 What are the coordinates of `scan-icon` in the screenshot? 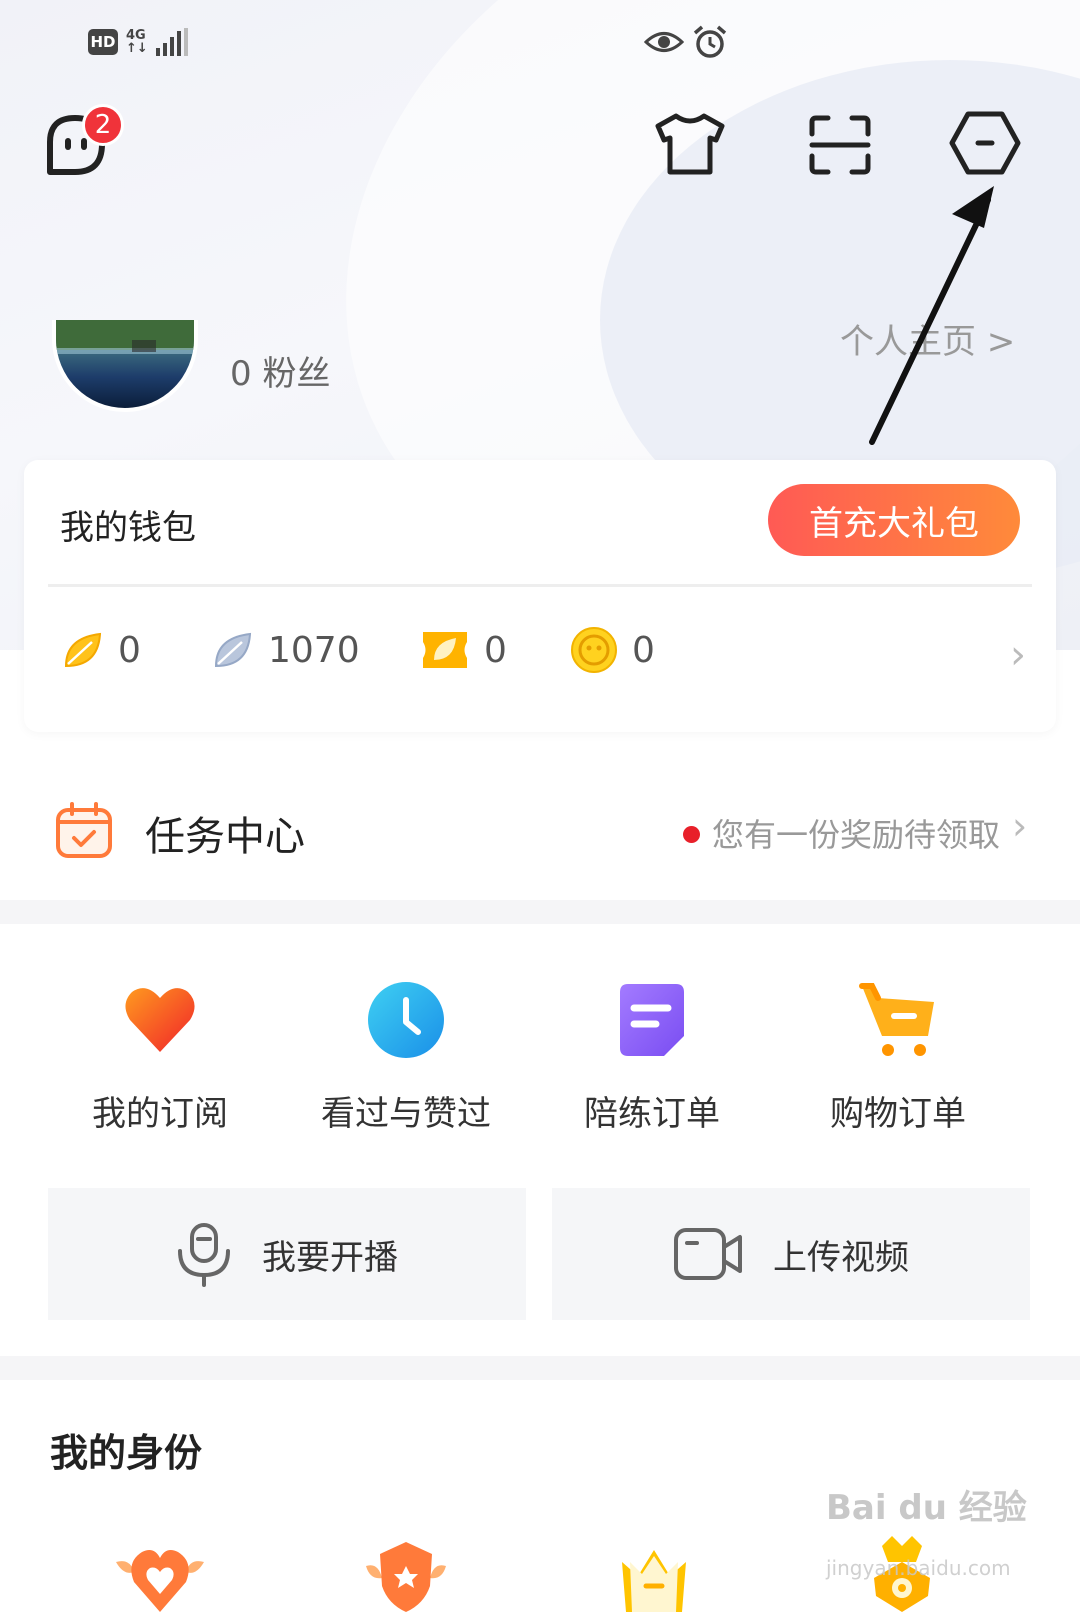 It's located at (840, 145).